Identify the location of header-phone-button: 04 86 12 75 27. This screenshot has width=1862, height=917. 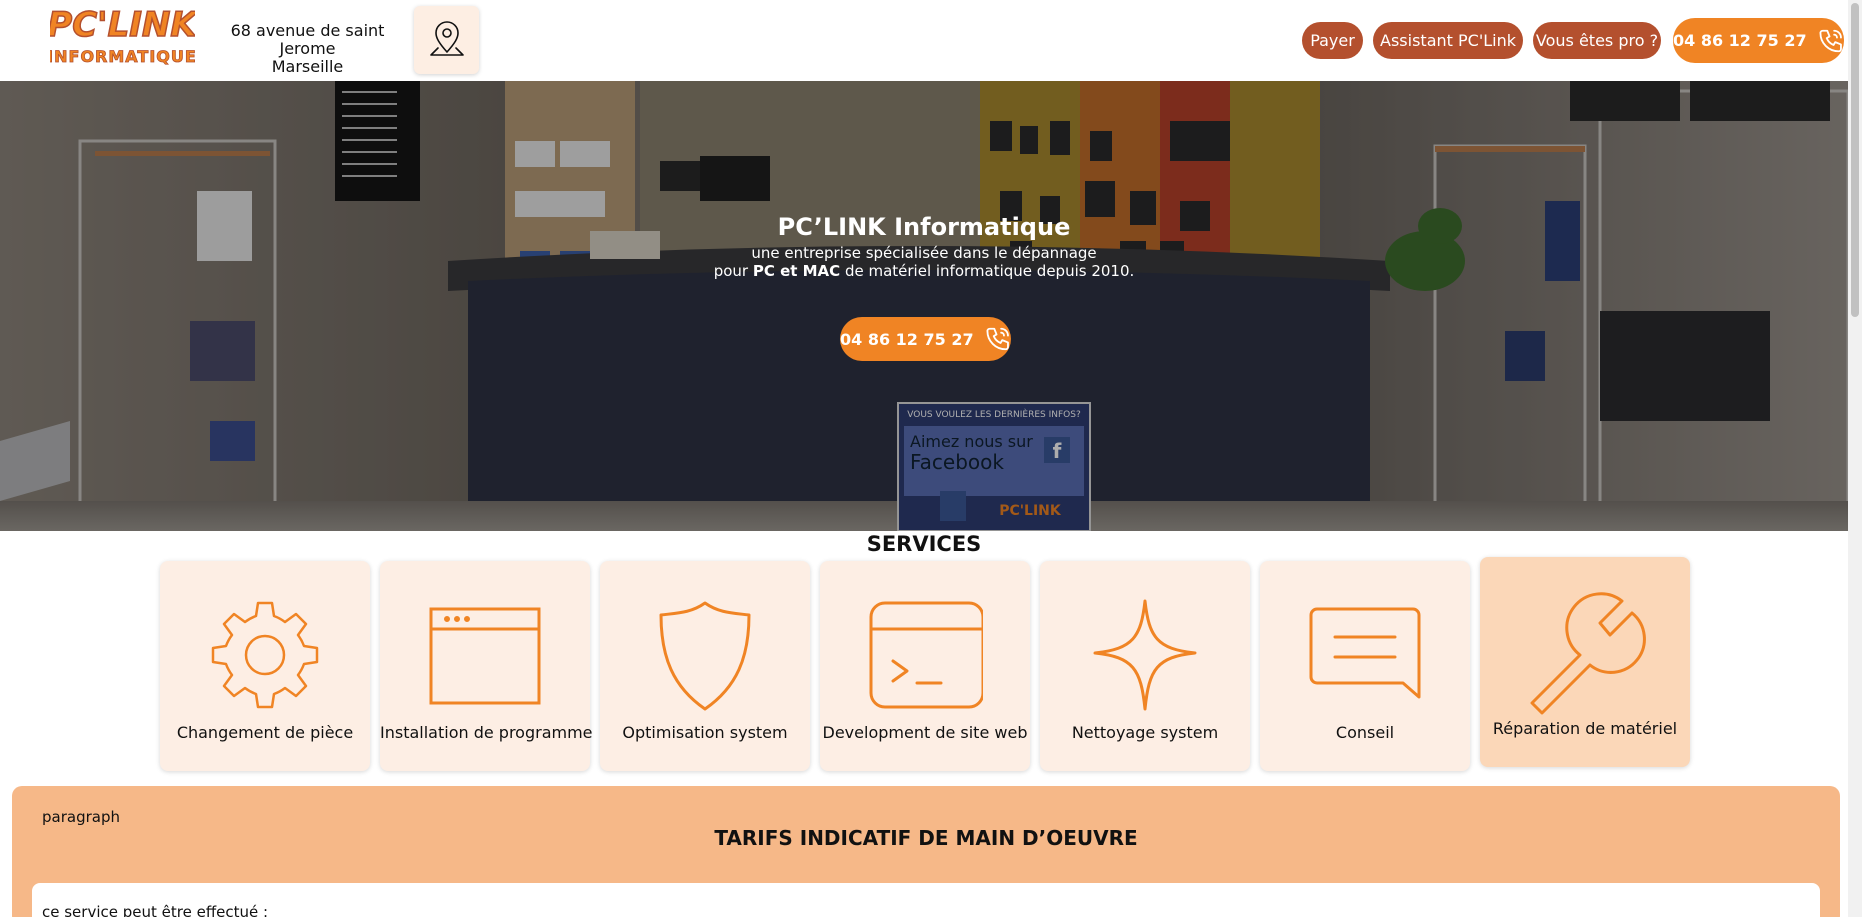
(1758, 40).